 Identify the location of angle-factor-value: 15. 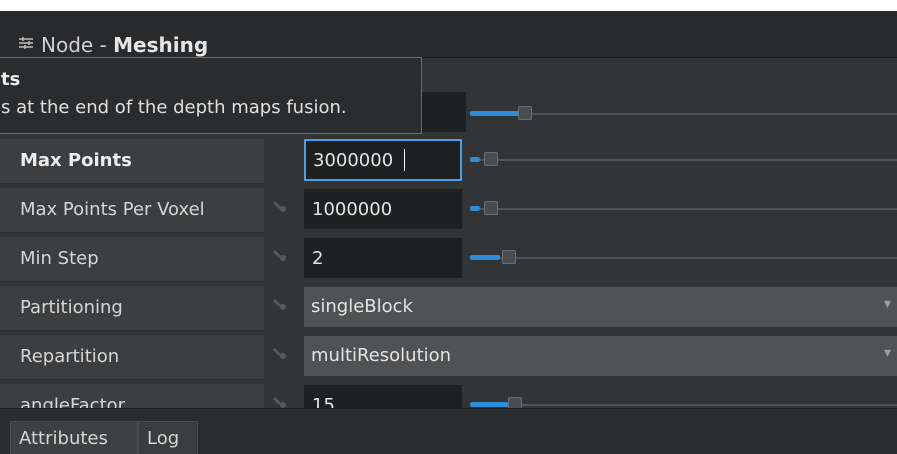
(323, 401).